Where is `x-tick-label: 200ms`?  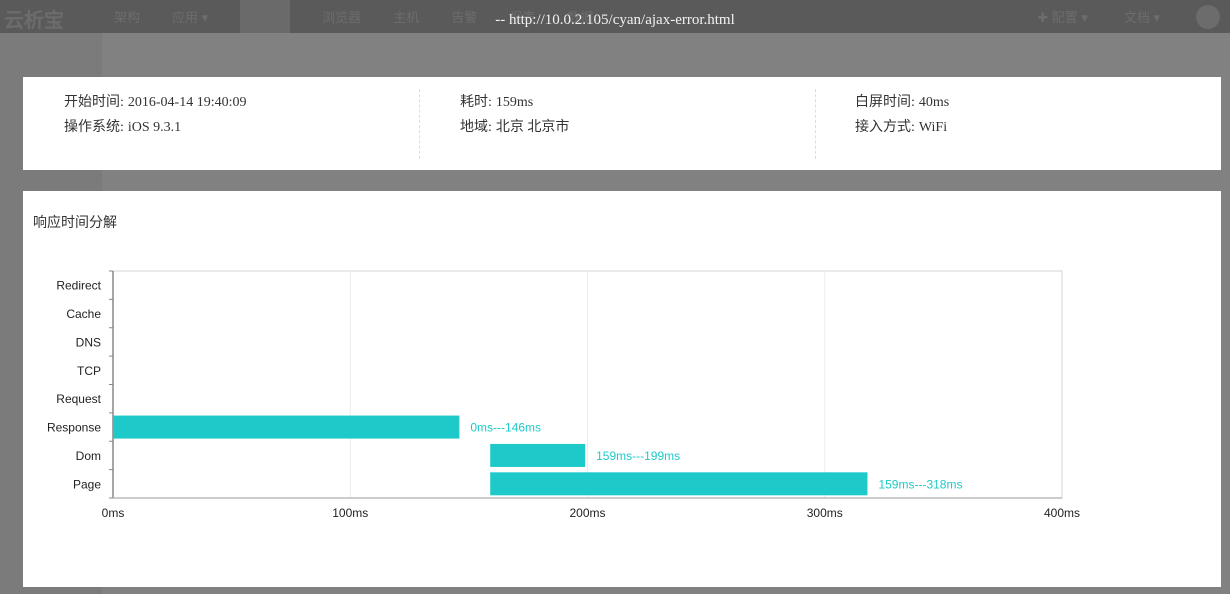
x-tick-label: 200ms is located at coordinates (587, 513).